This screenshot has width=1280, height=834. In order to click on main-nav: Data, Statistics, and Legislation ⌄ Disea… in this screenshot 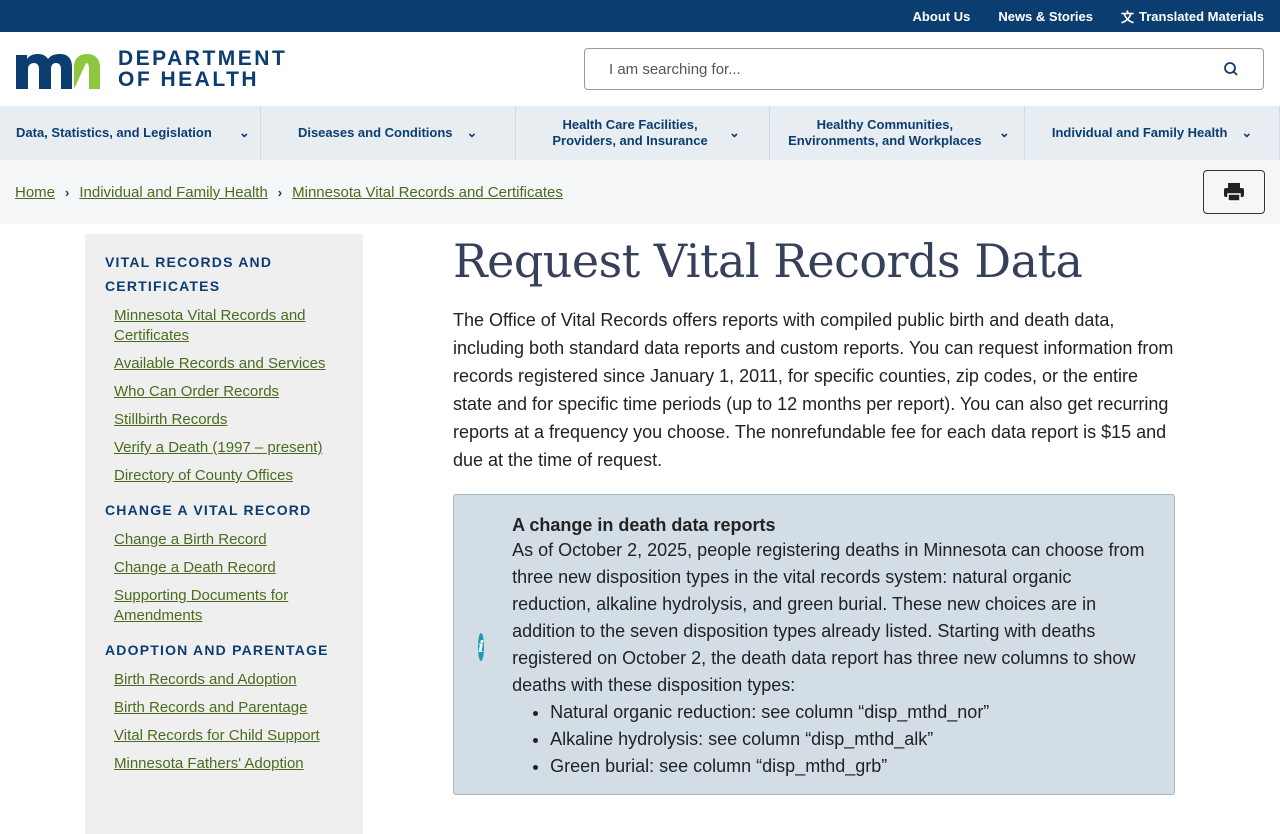, I will do `click(640, 133)`.